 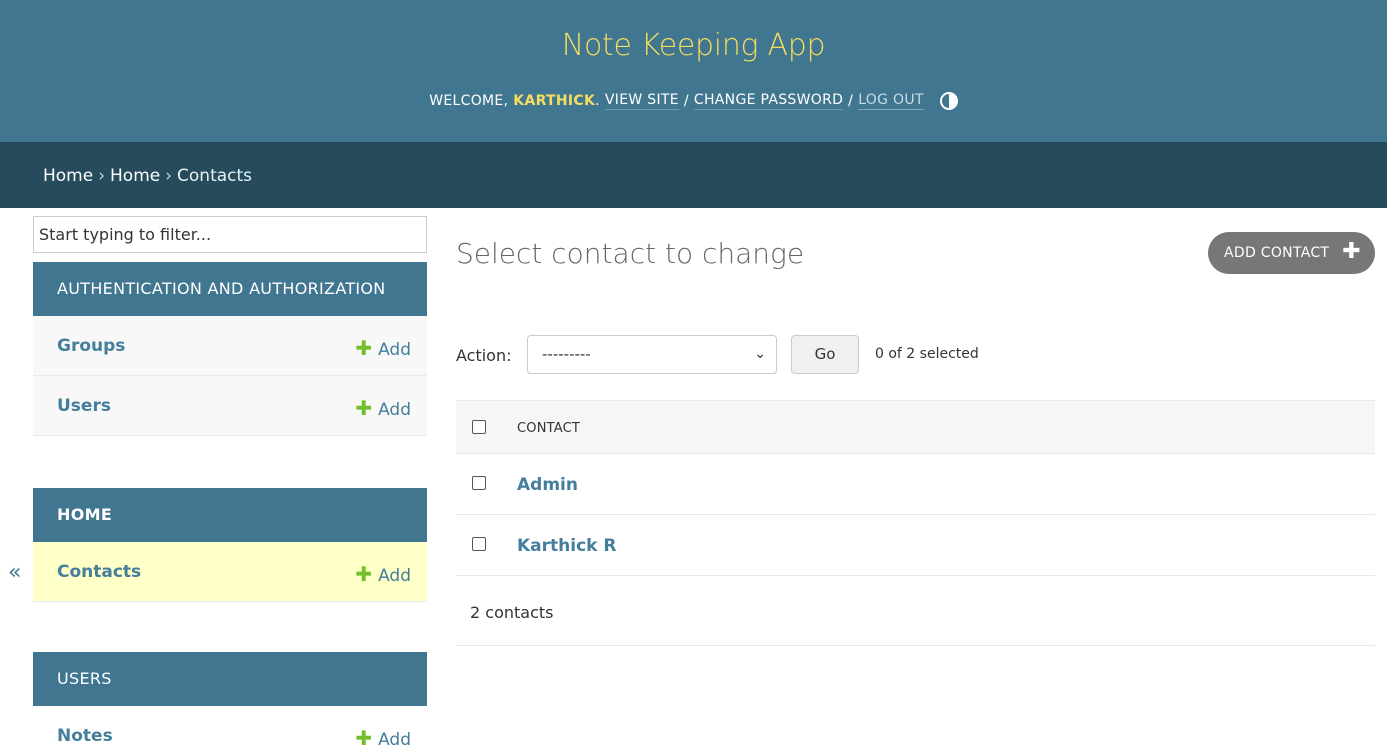 What do you see at coordinates (652, 354) in the screenshot?
I see `action-select: --------- ⌄` at bounding box center [652, 354].